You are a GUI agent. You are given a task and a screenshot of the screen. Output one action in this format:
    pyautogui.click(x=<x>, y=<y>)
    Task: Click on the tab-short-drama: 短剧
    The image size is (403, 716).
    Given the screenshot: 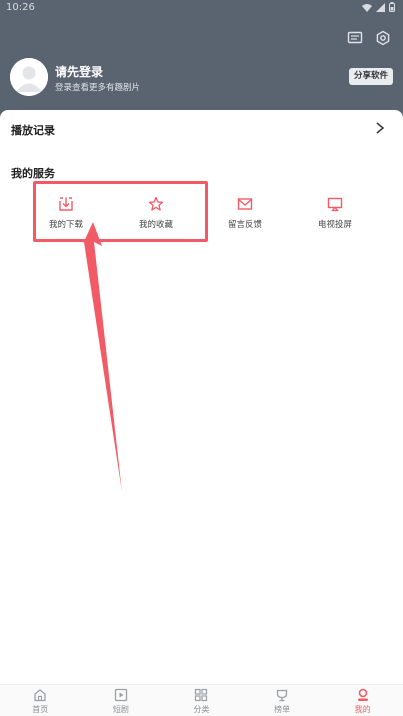 What is the action you would take?
    pyautogui.click(x=121, y=700)
    